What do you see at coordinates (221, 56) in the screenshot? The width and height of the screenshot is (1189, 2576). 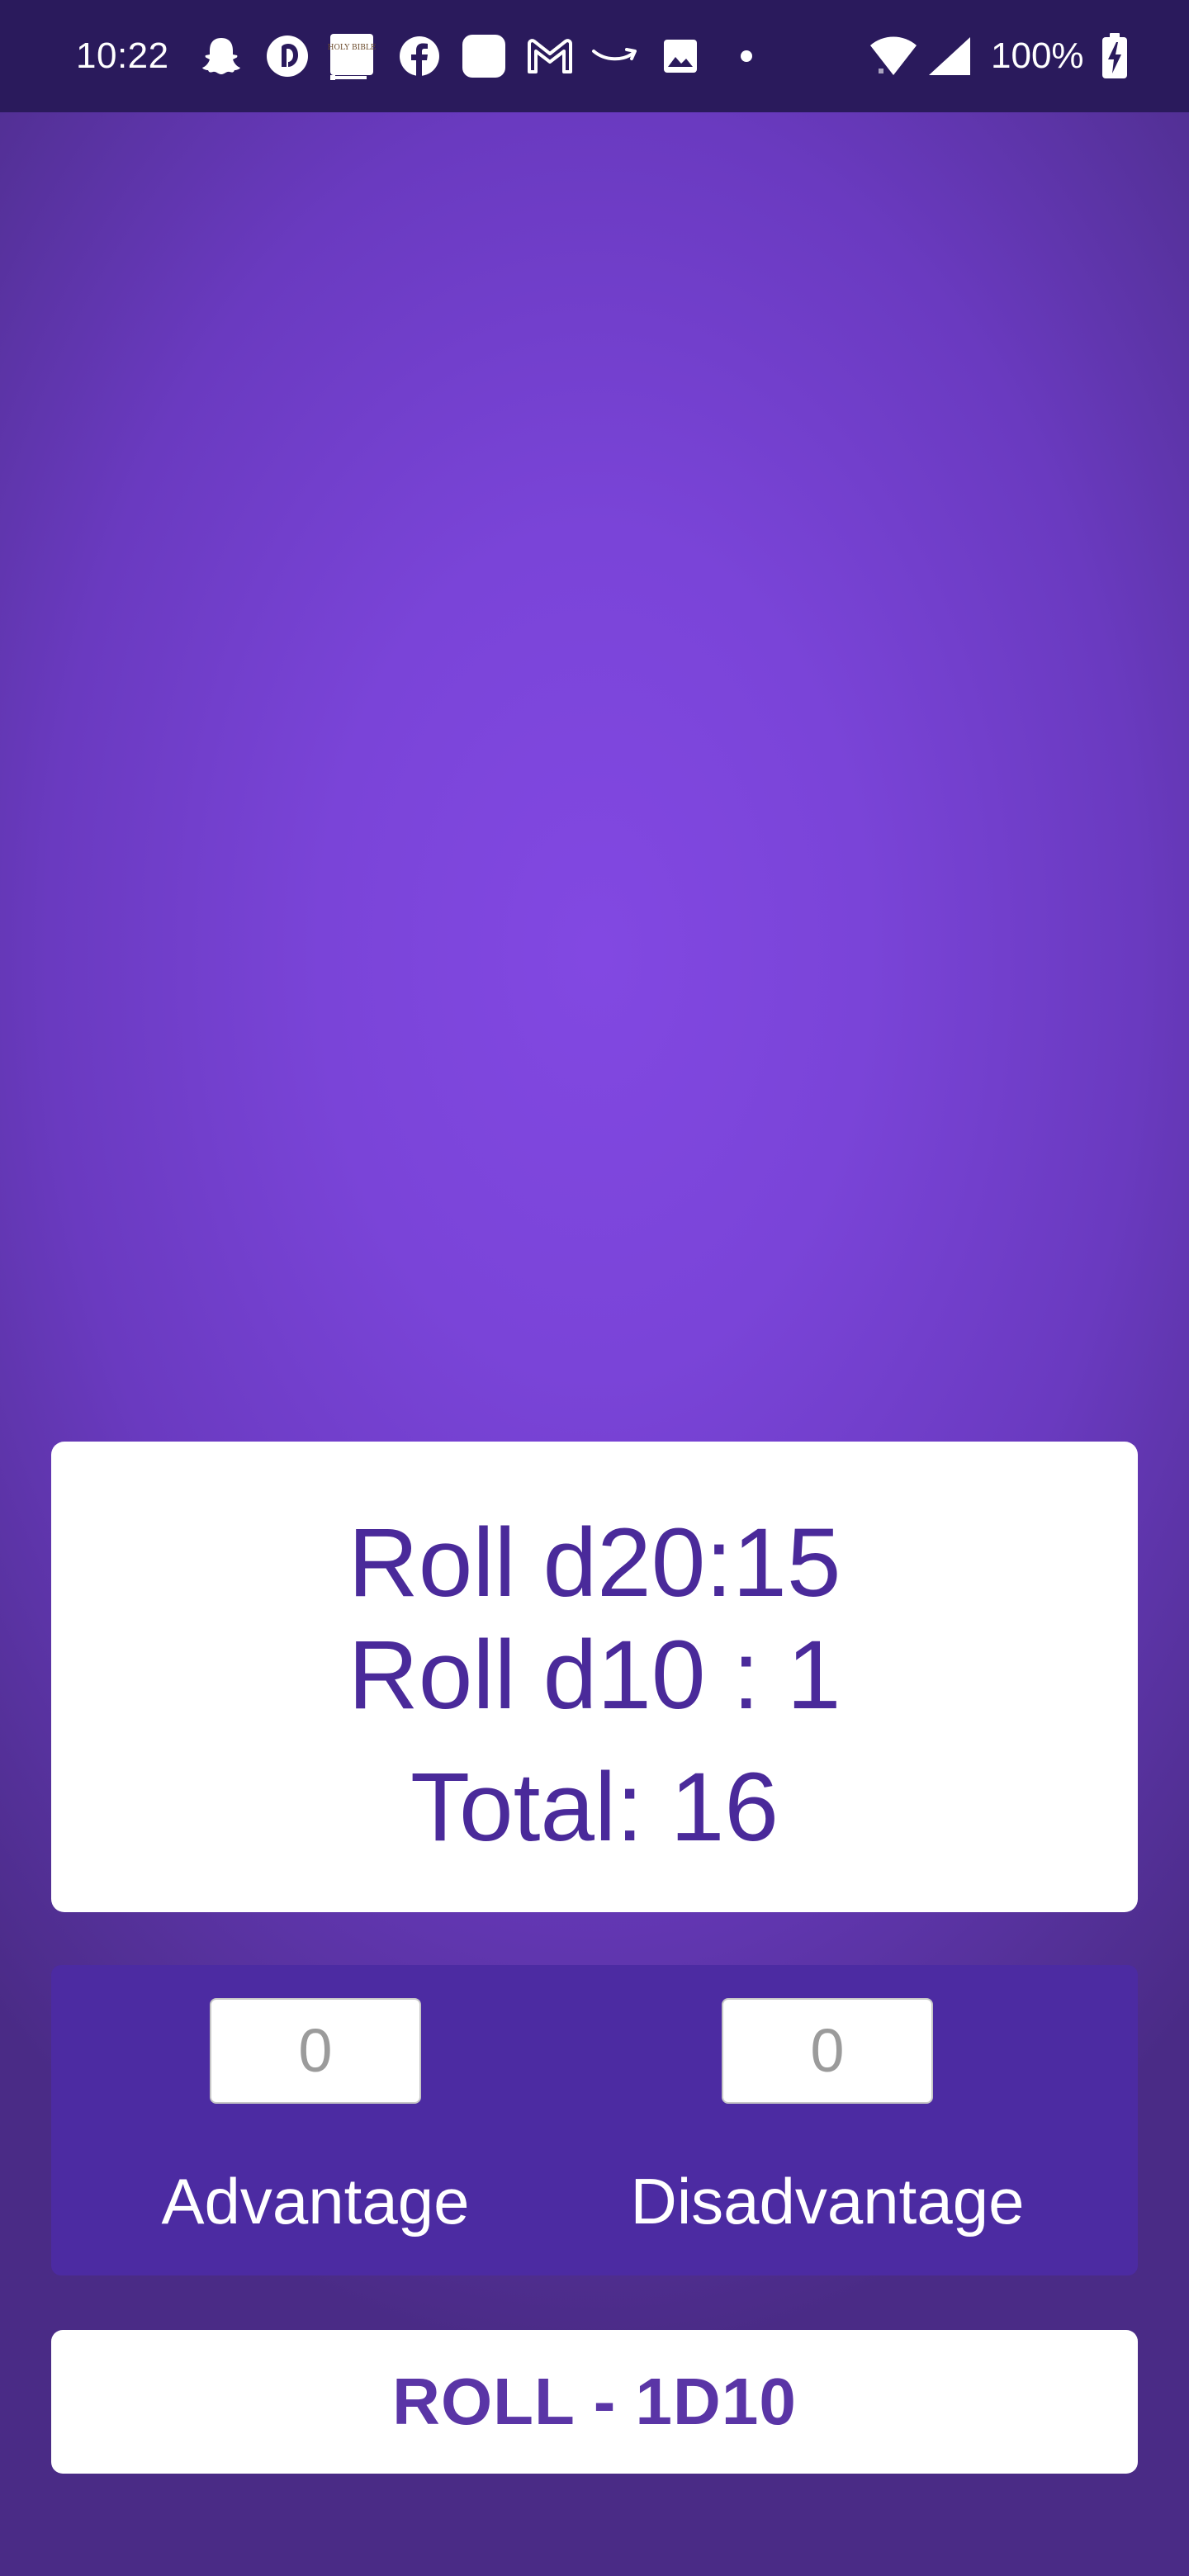 I see `snapchat-icon` at bounding box center [221, 56].